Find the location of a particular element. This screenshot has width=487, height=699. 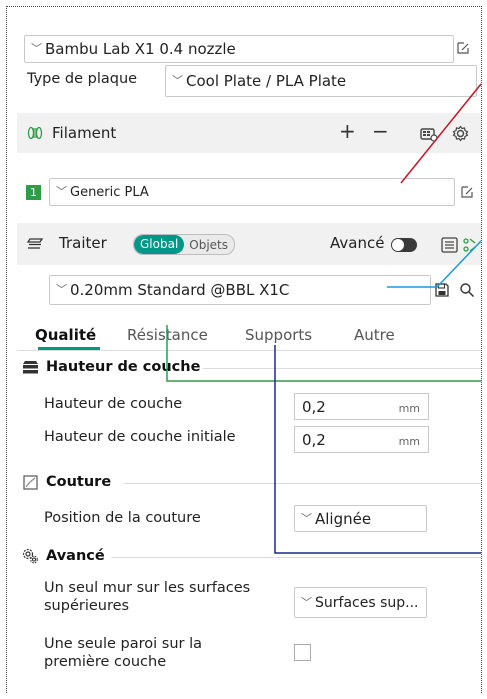

annotation-red-line is located at coordinates (440, 133).